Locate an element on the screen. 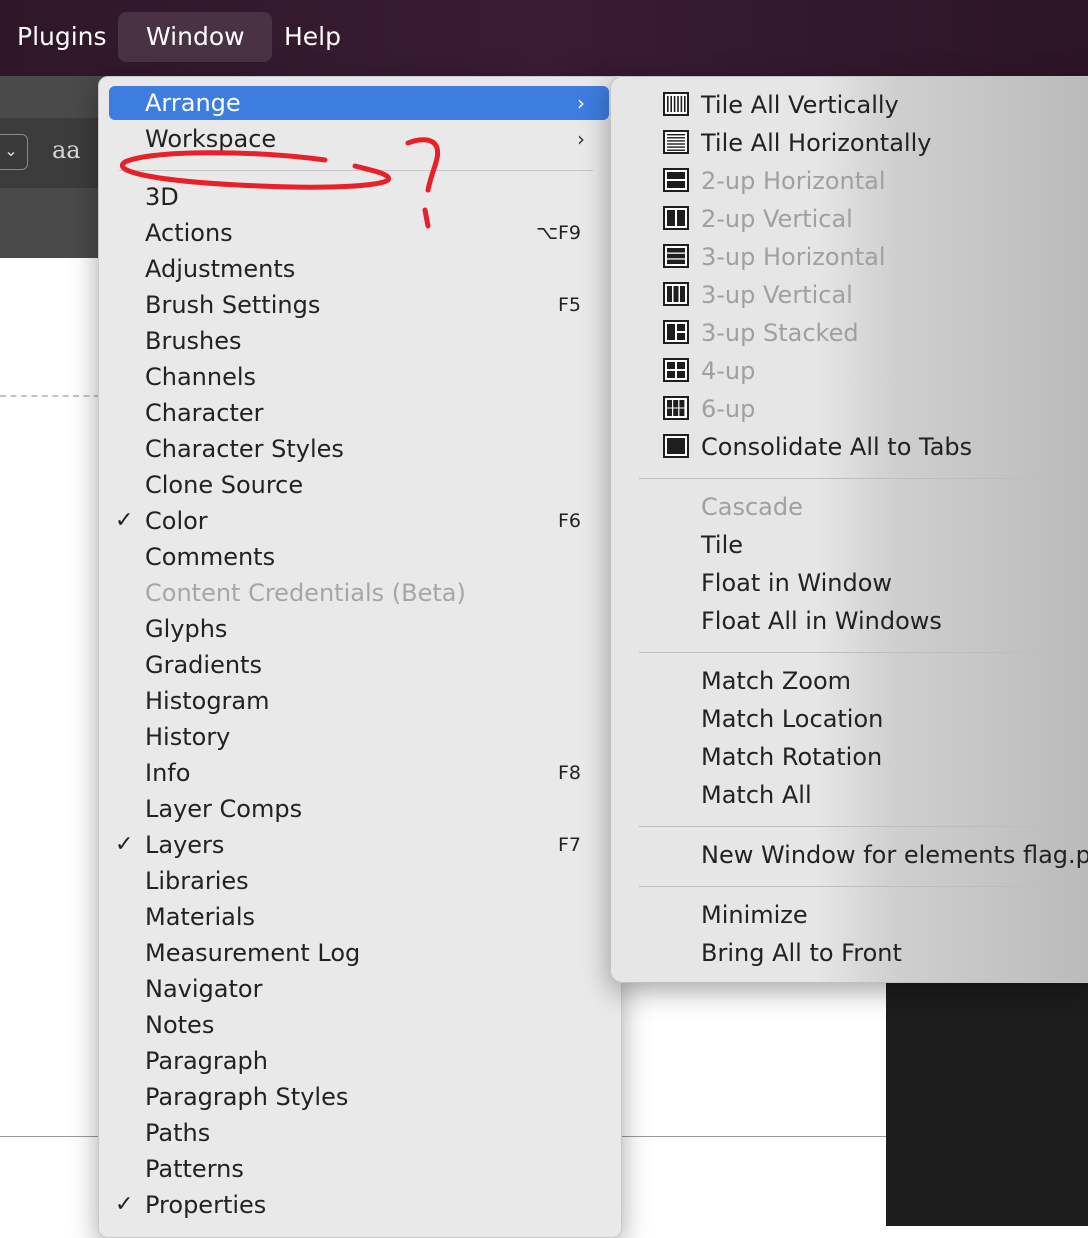 This screenshot has height=1238, width=1088. submenu-item-label: Match All is located at coordinates (756, 795).